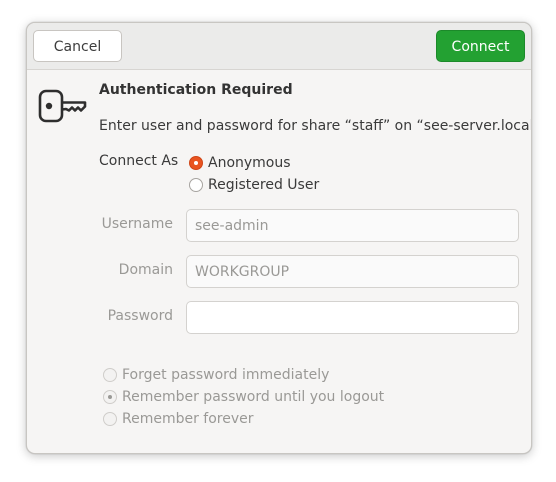  I want to click on radio-registered-user: Registered User, so click(254, 185).